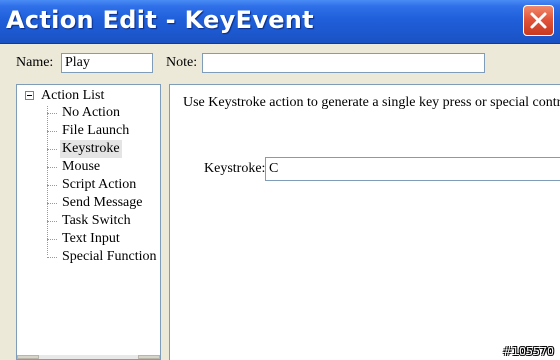 The width and height of the screenshot is (560, 360). I want to click on close-button, so click(538, 20).